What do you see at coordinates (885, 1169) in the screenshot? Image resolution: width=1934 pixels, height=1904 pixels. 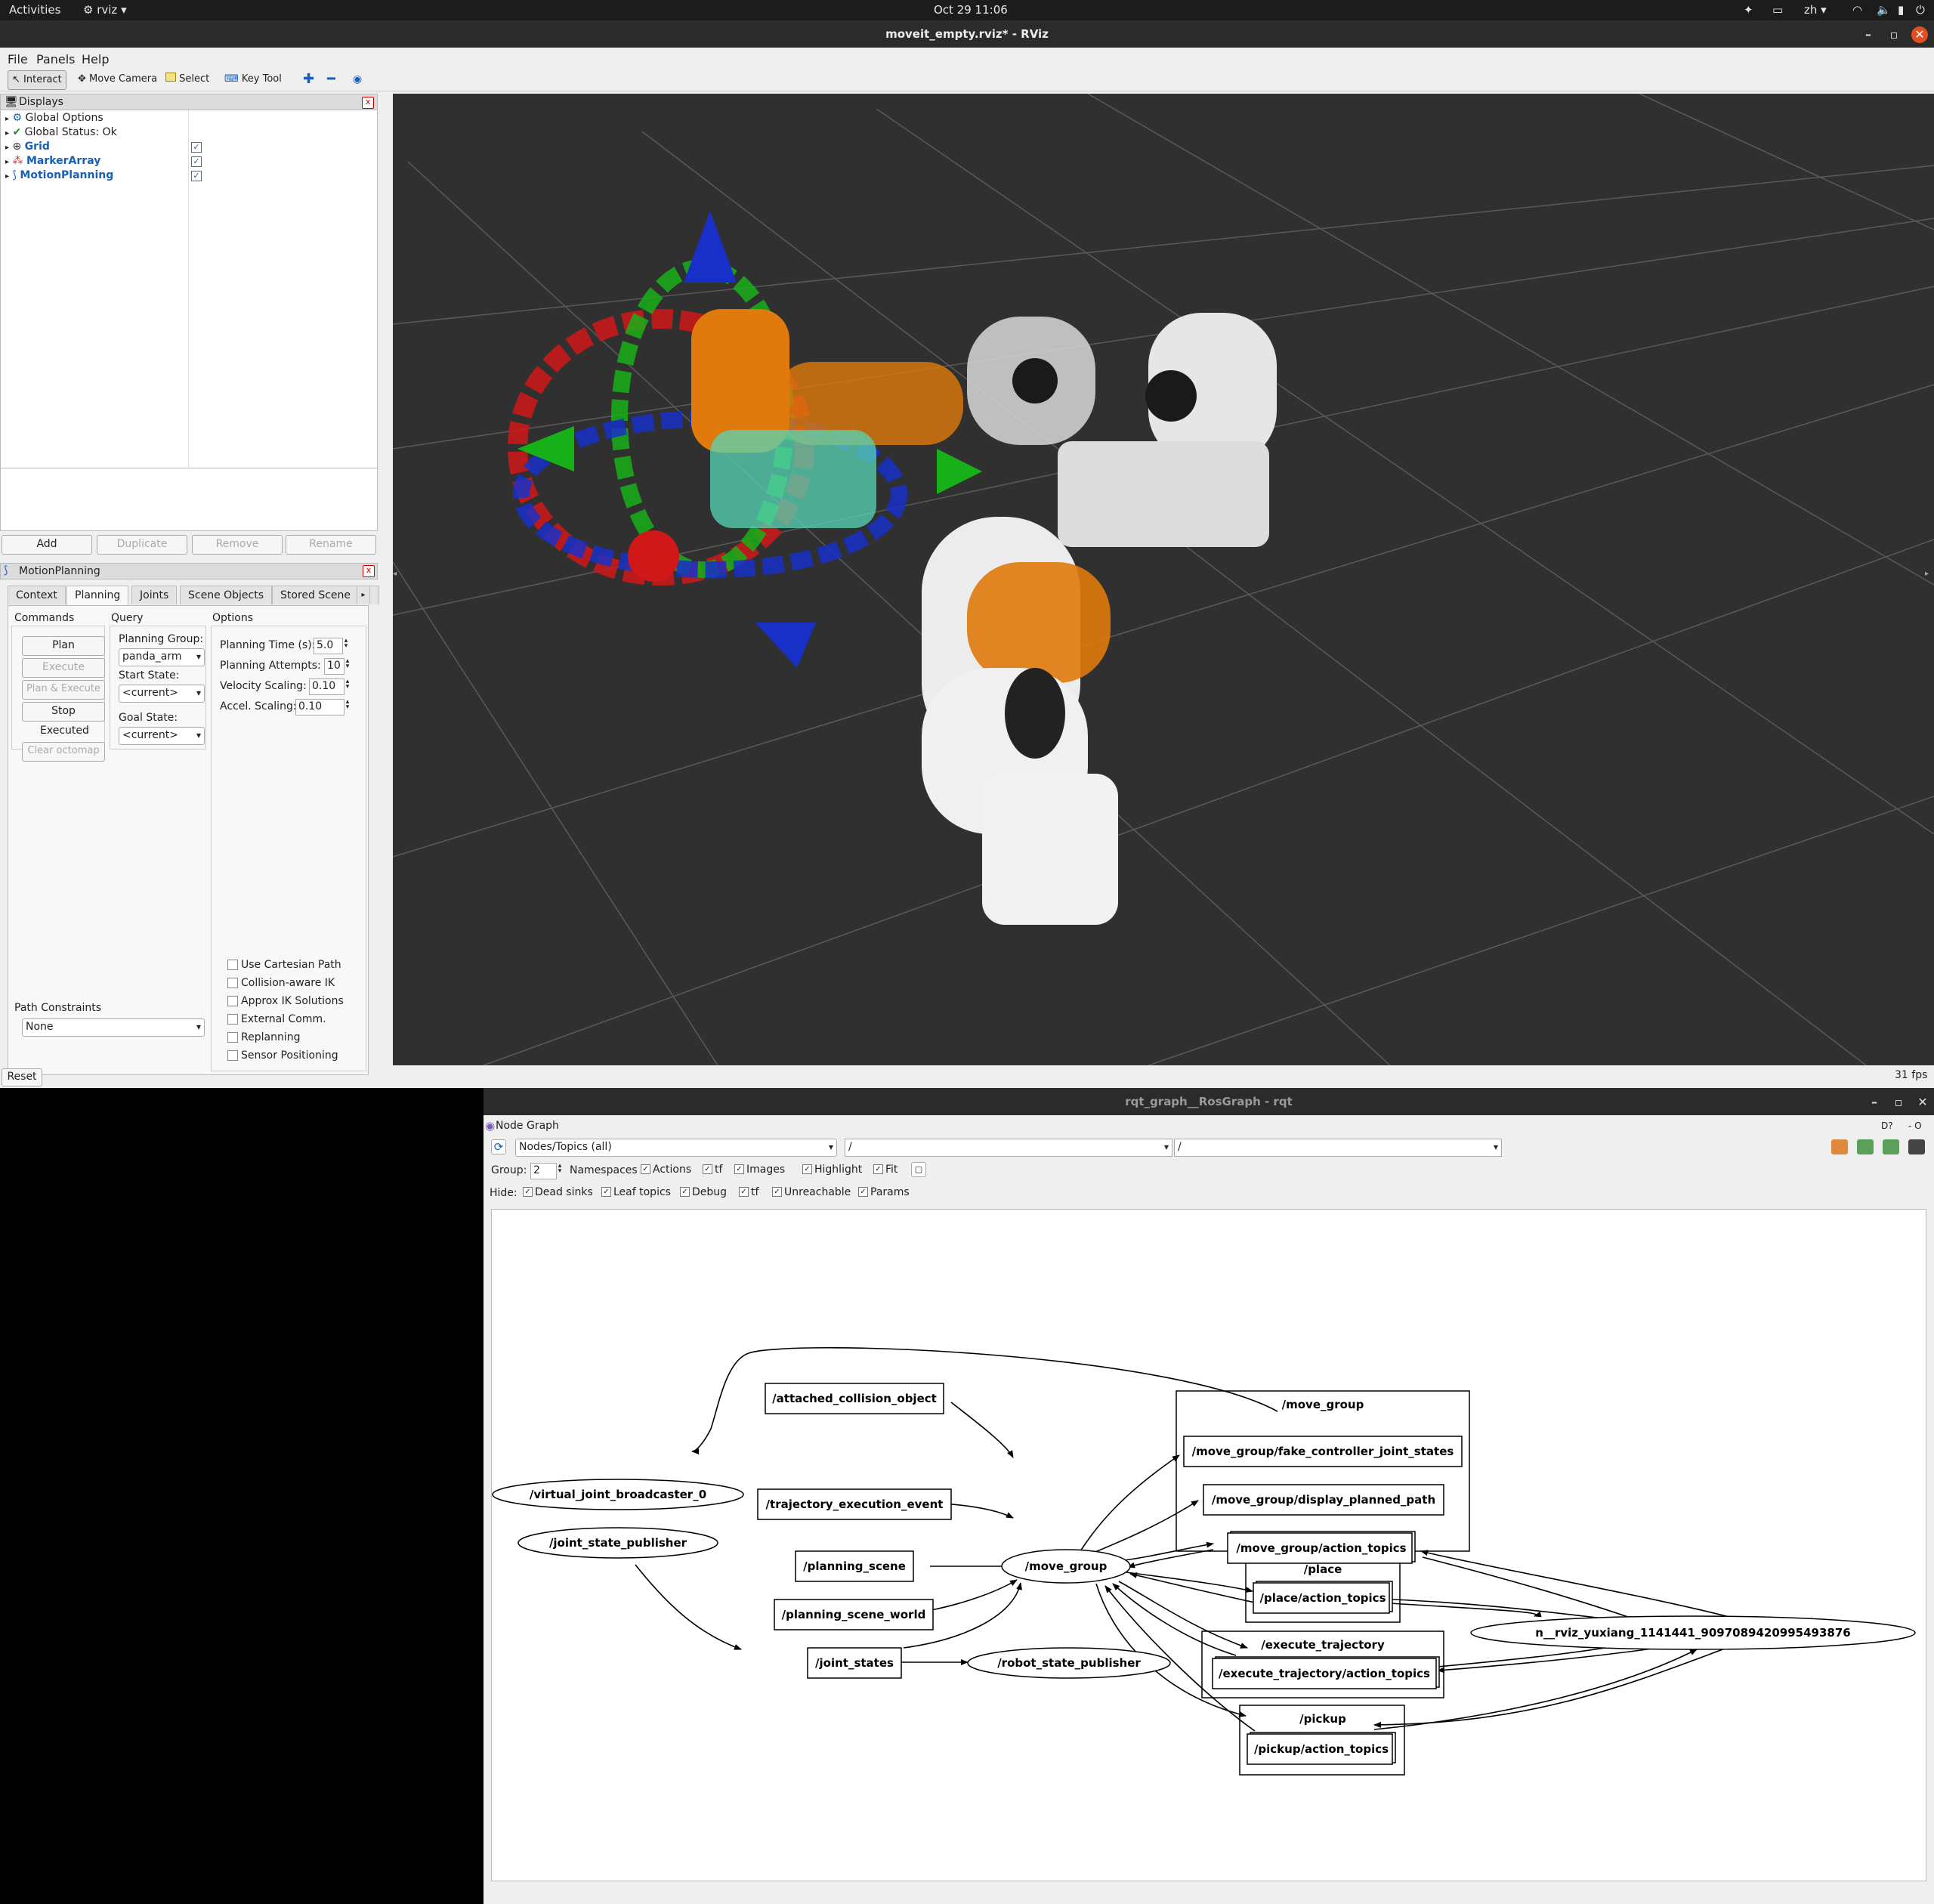 I see `fit-checkbox: Fit` at bounding box center [885, 1169].